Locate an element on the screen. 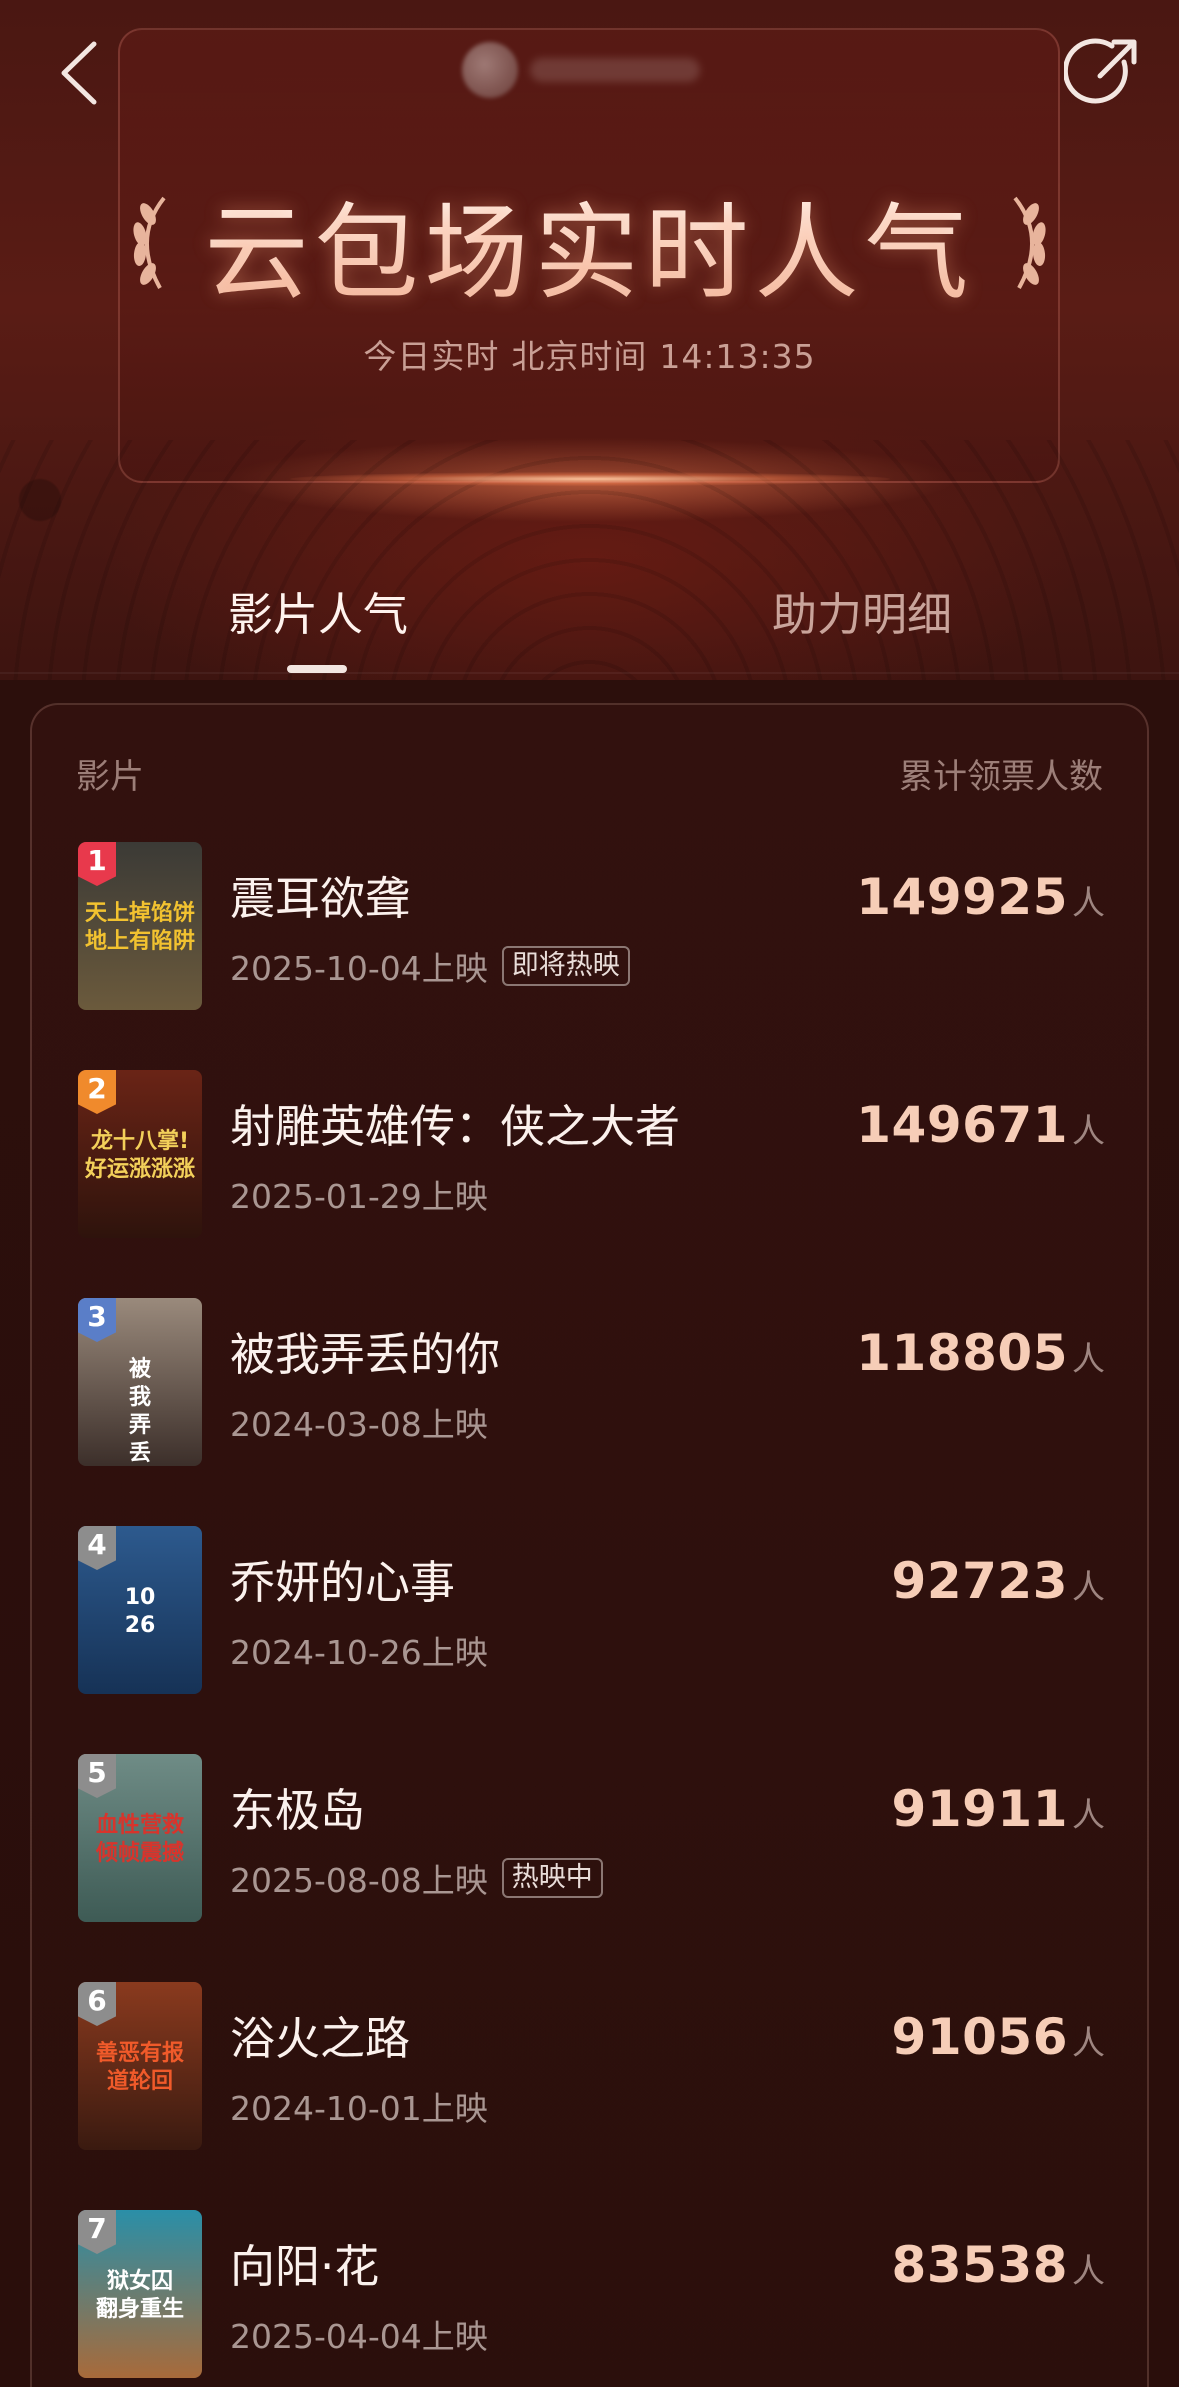  release-date: 2024-10-01上映 is located at coordinates (359, 2108).